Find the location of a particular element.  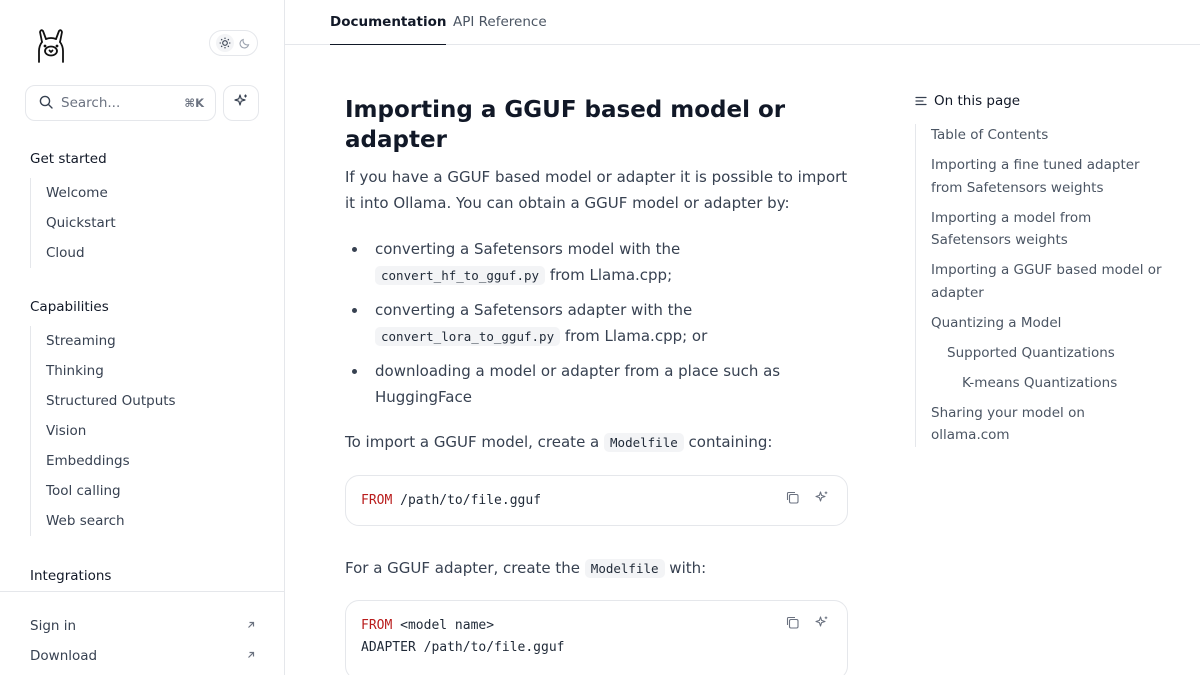

code-line: ADAPTER /path/to/file.gguf is located at coordinates (463, 647).